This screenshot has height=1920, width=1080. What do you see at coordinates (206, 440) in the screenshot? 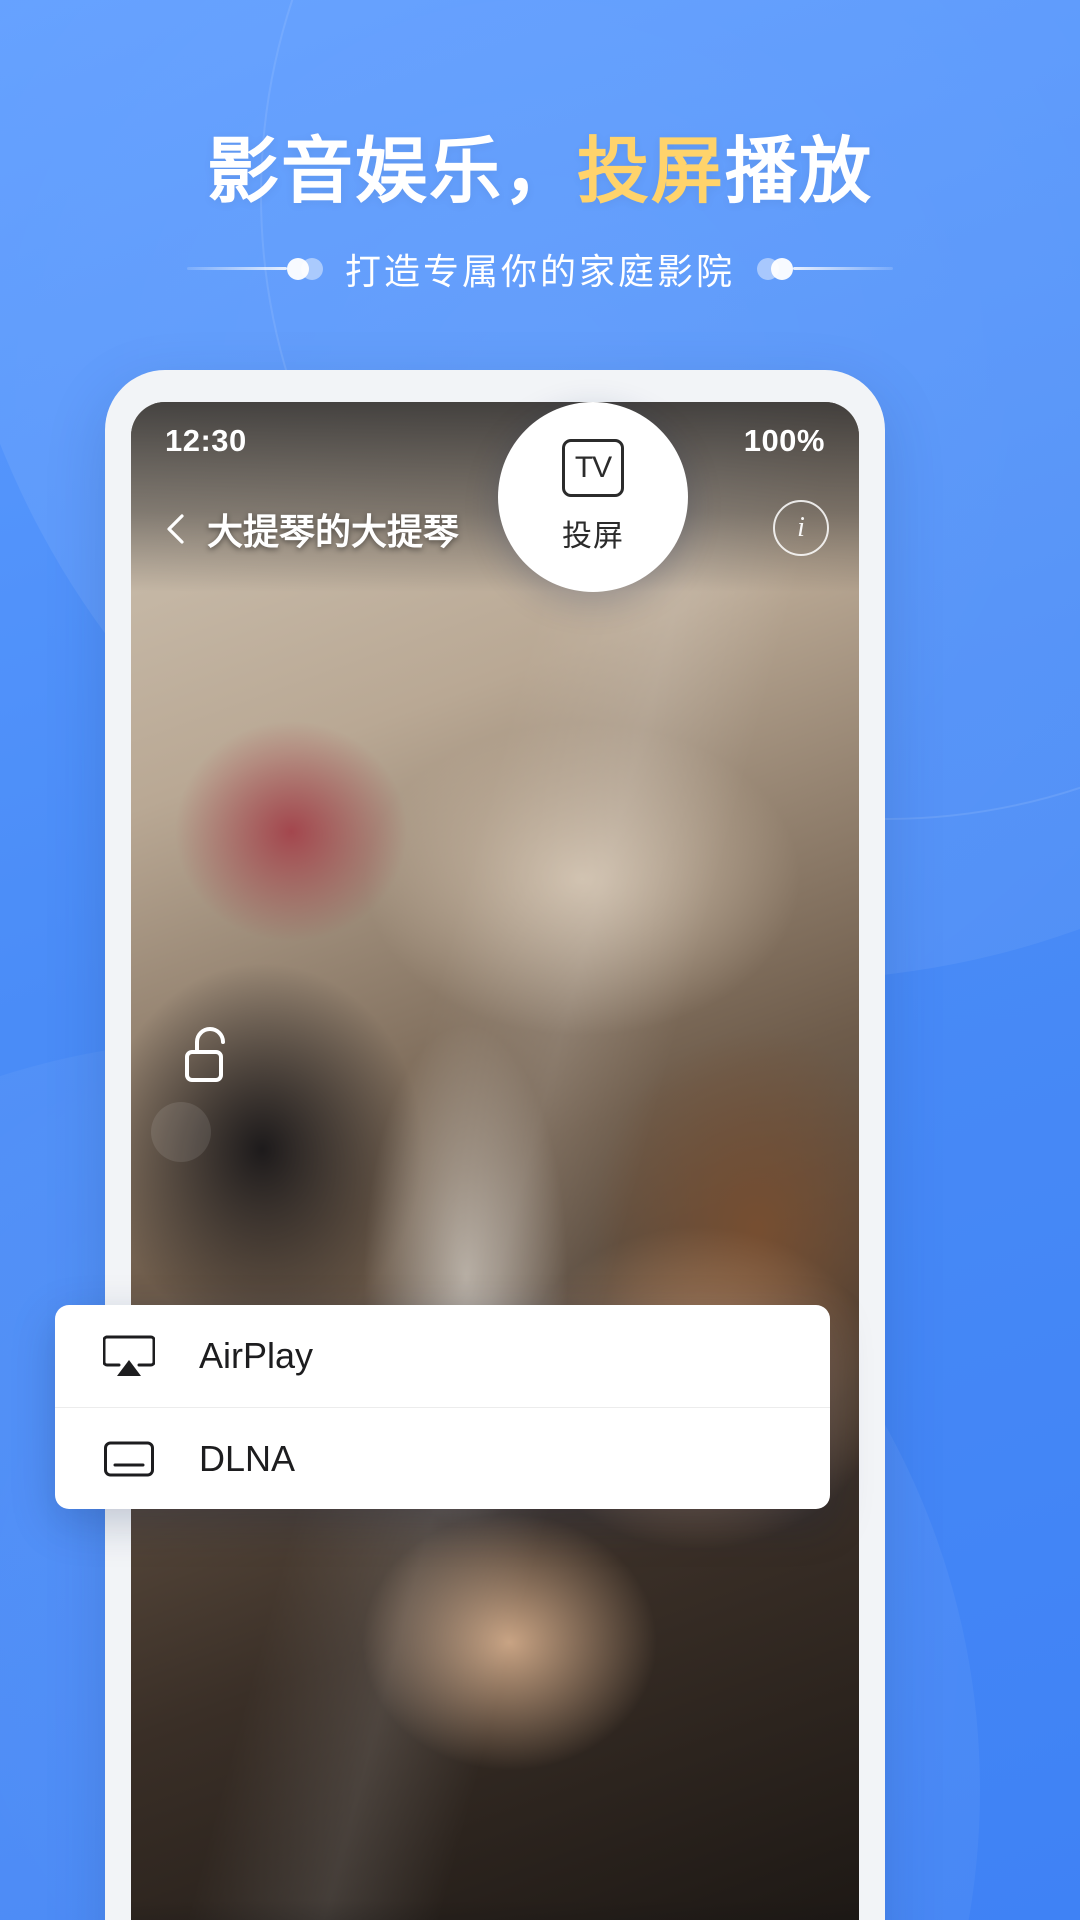
I see `status-time: 12:30` at bounding box center [206, 440].